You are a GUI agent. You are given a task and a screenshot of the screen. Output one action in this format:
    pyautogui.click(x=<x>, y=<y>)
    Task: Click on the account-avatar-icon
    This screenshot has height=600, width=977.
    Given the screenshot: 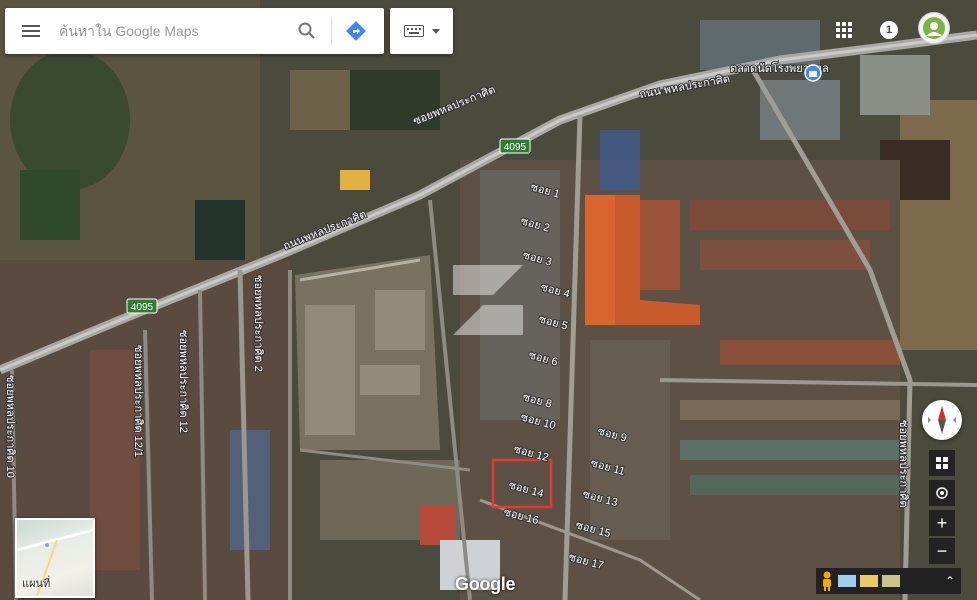 What is the action you would take?
    pyautogui.click(x=934, y=28)
    